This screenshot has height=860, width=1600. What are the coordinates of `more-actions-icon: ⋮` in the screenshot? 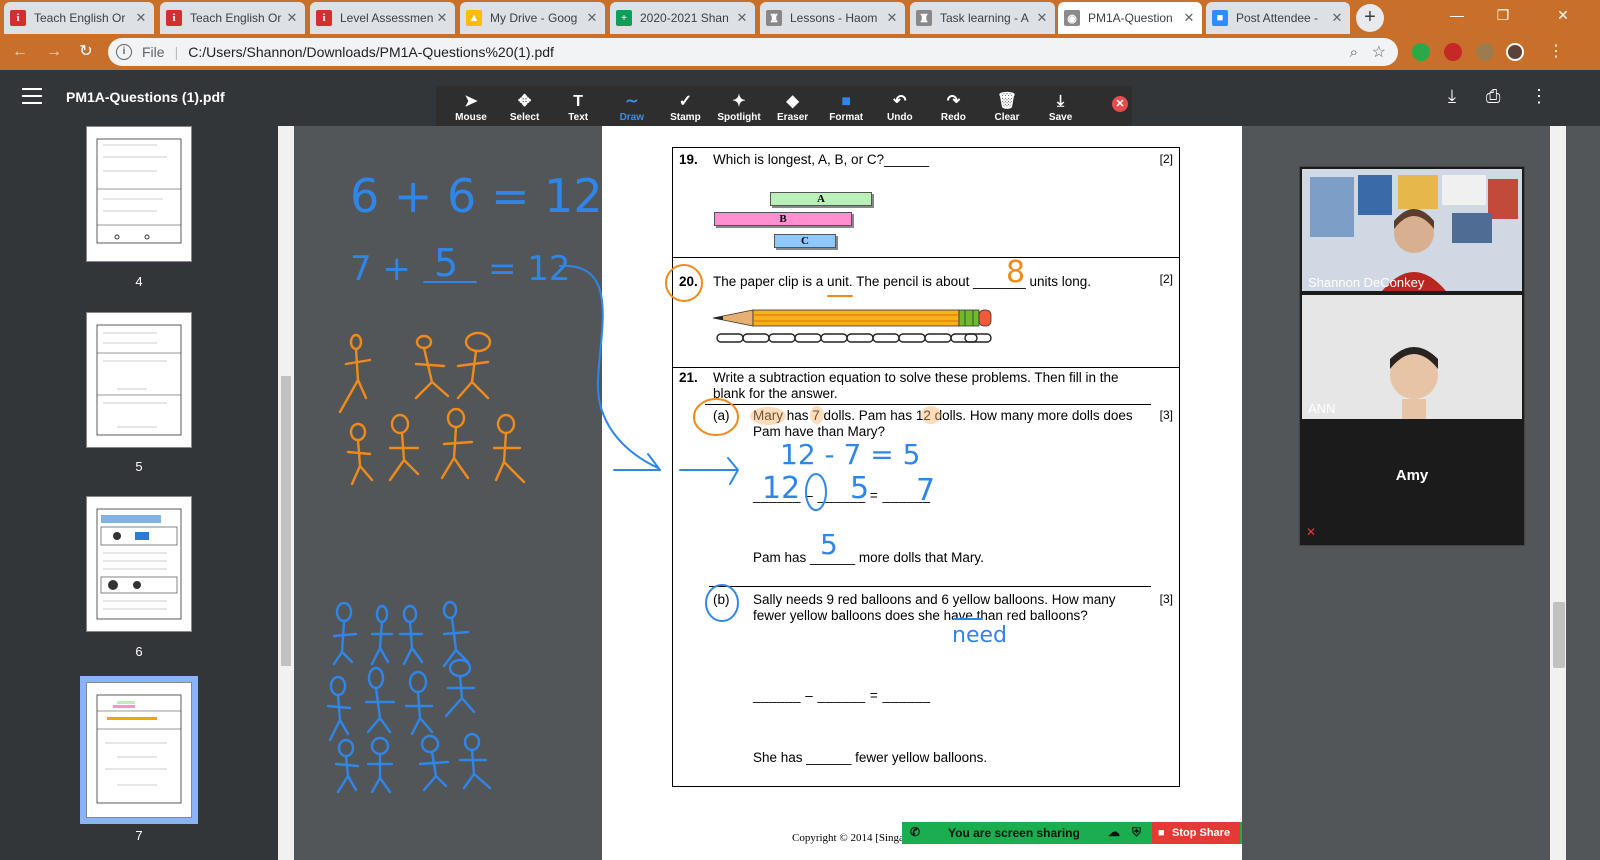 It's located at (1539, 96).